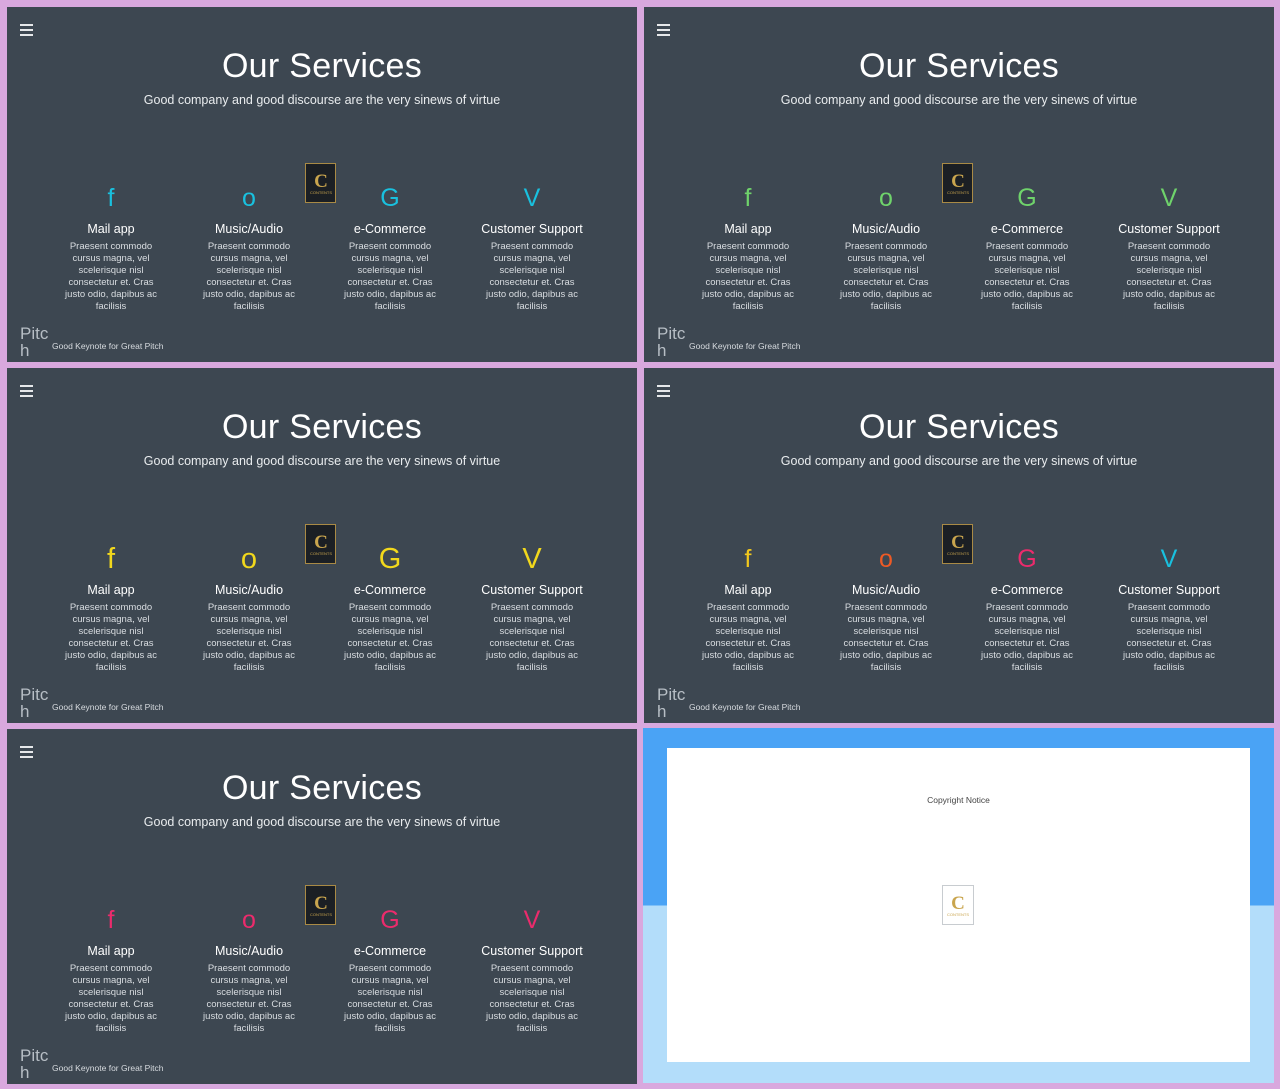 The image size is (1280, 1089). I want to click on service-title: Music/Audio, so click(249, 229).